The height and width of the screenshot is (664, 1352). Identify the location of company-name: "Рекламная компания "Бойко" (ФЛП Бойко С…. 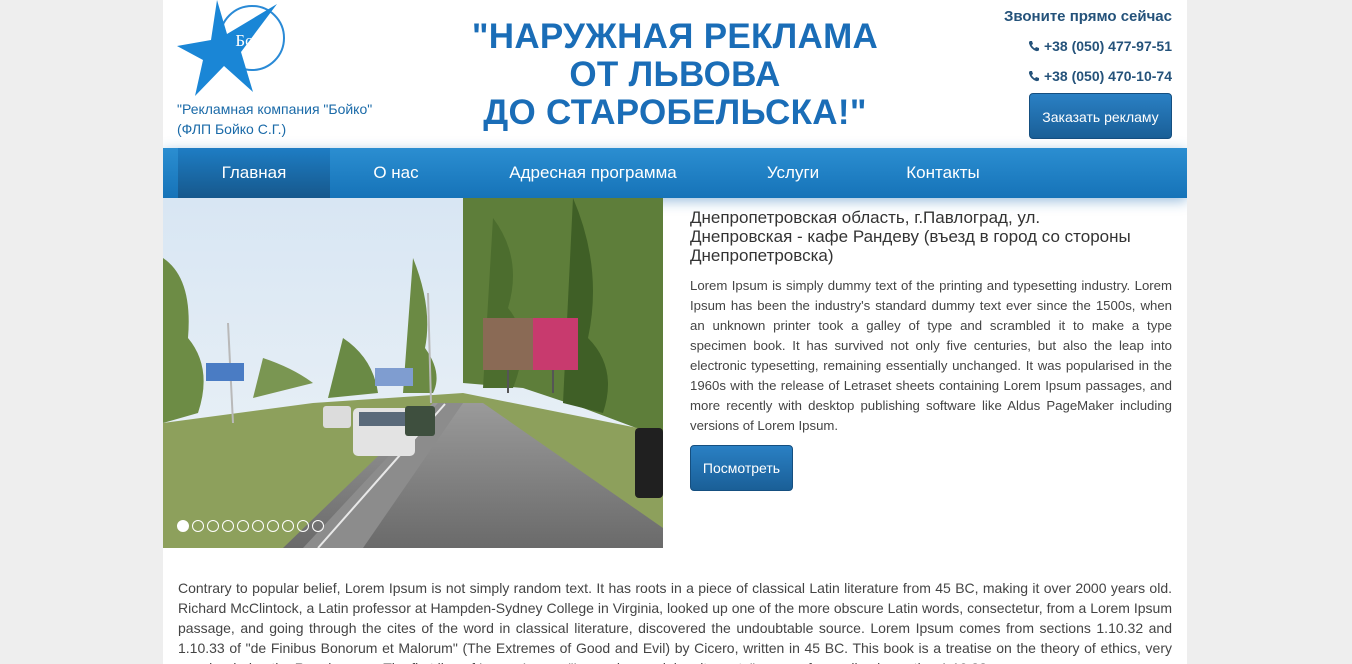
(274, 119).